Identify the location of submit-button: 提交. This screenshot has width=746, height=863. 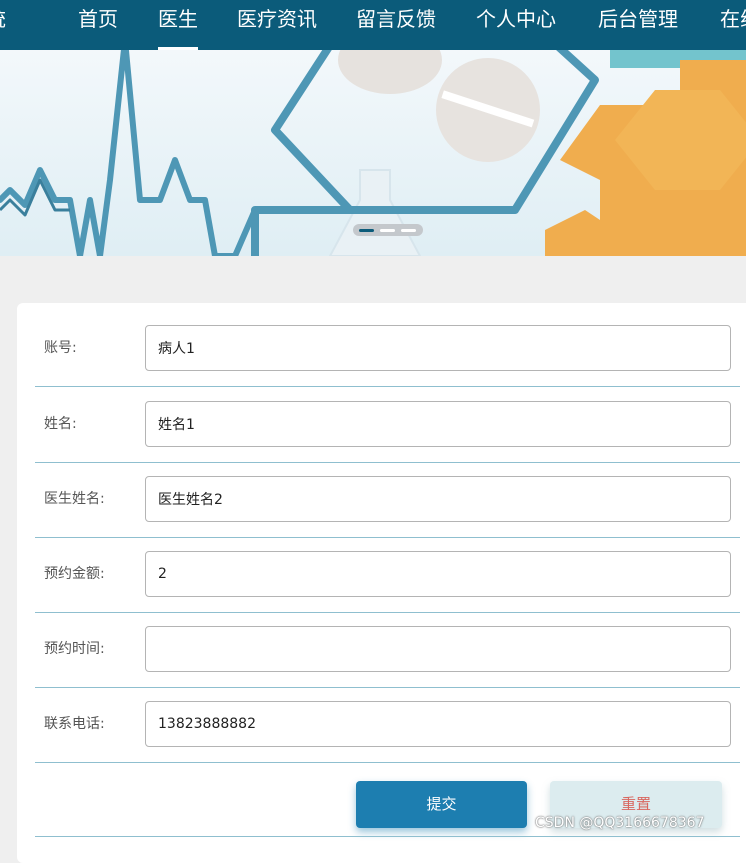
(441, 804).